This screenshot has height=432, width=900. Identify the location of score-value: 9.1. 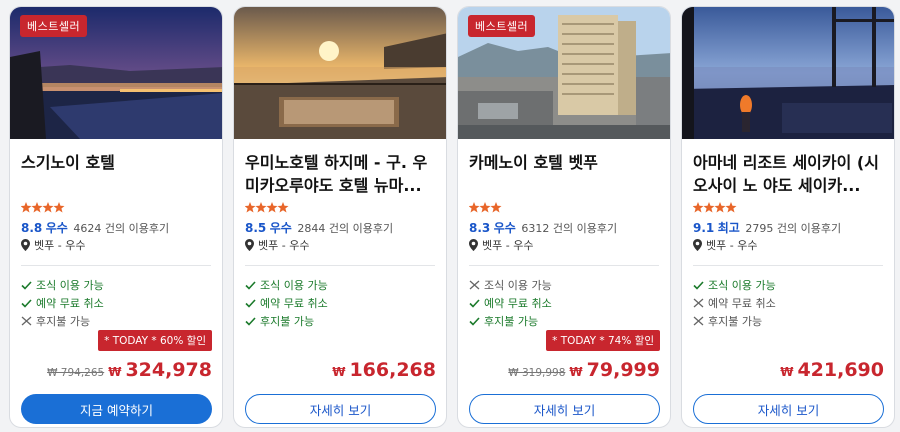
(704, 228).